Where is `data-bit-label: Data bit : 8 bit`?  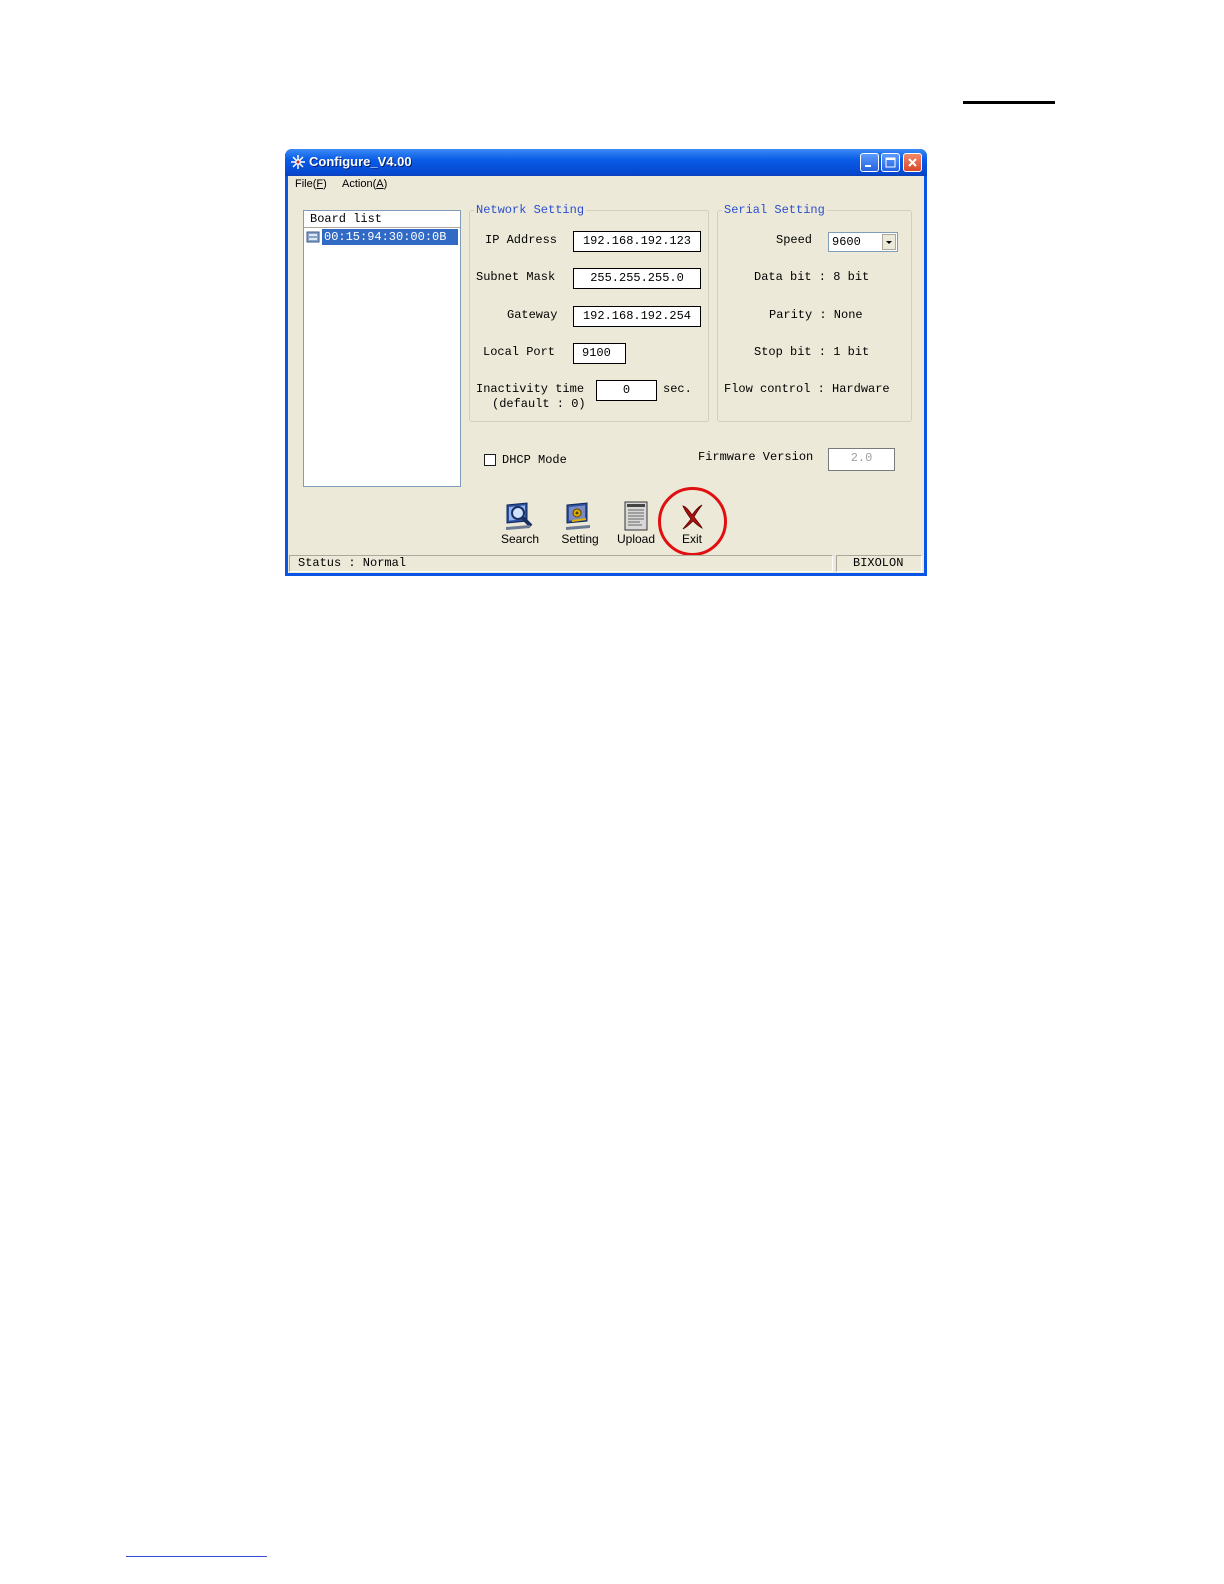
data-bit-label: Data bit : 8 bit is located at coordinates (812, 277).